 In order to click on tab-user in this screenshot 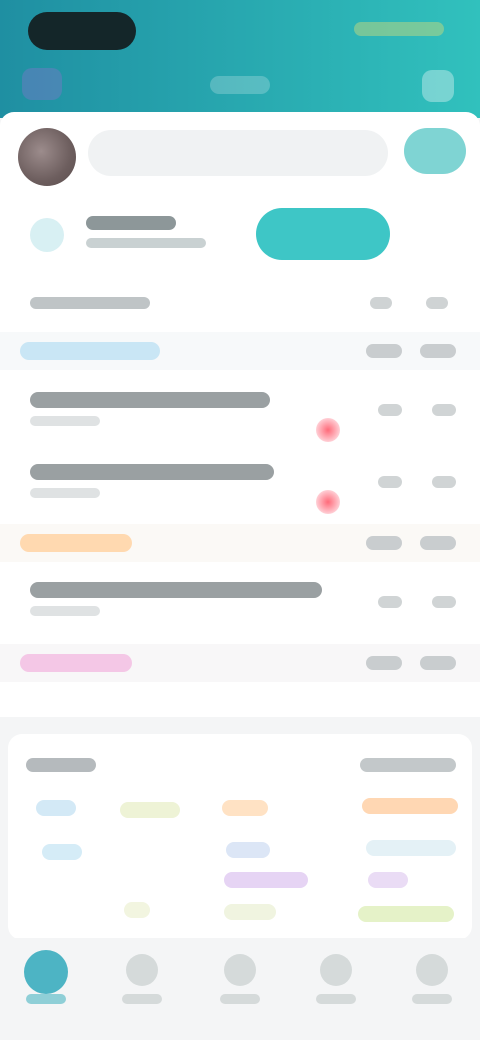, I will do `click(432, 983)`.